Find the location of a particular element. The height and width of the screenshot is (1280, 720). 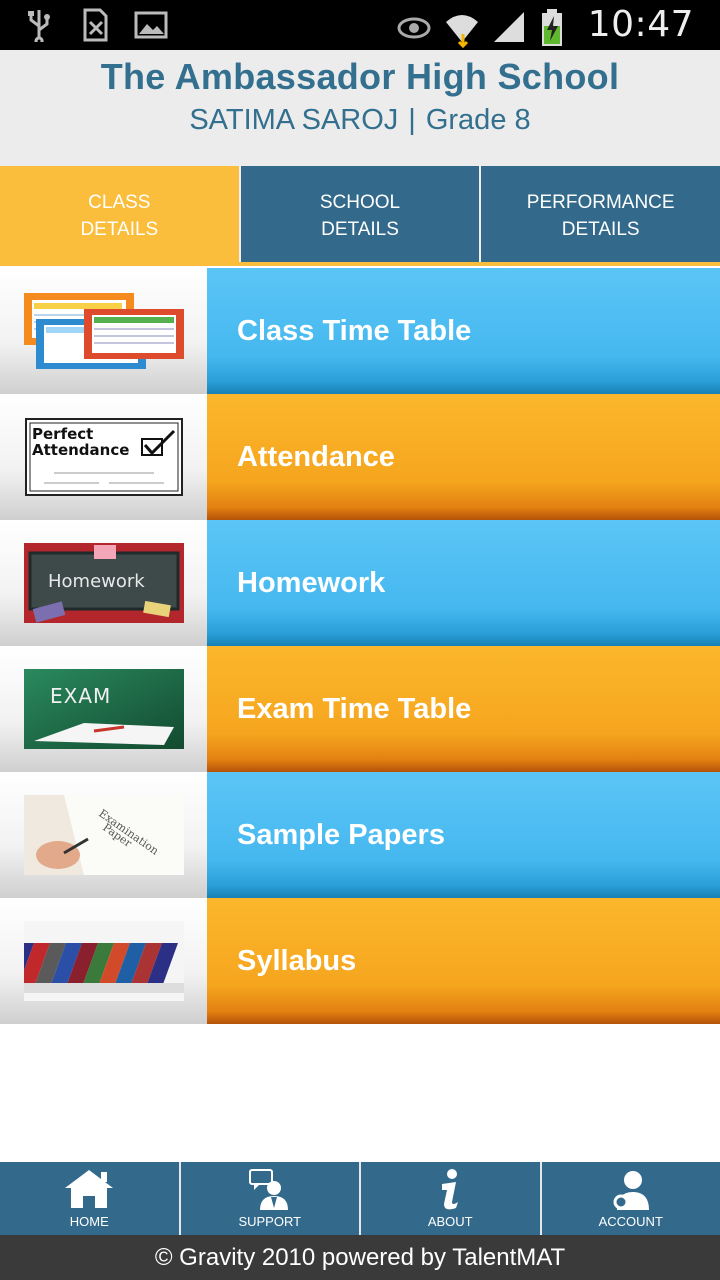

nav-home: HOME is located at coordinates (89, 1198).